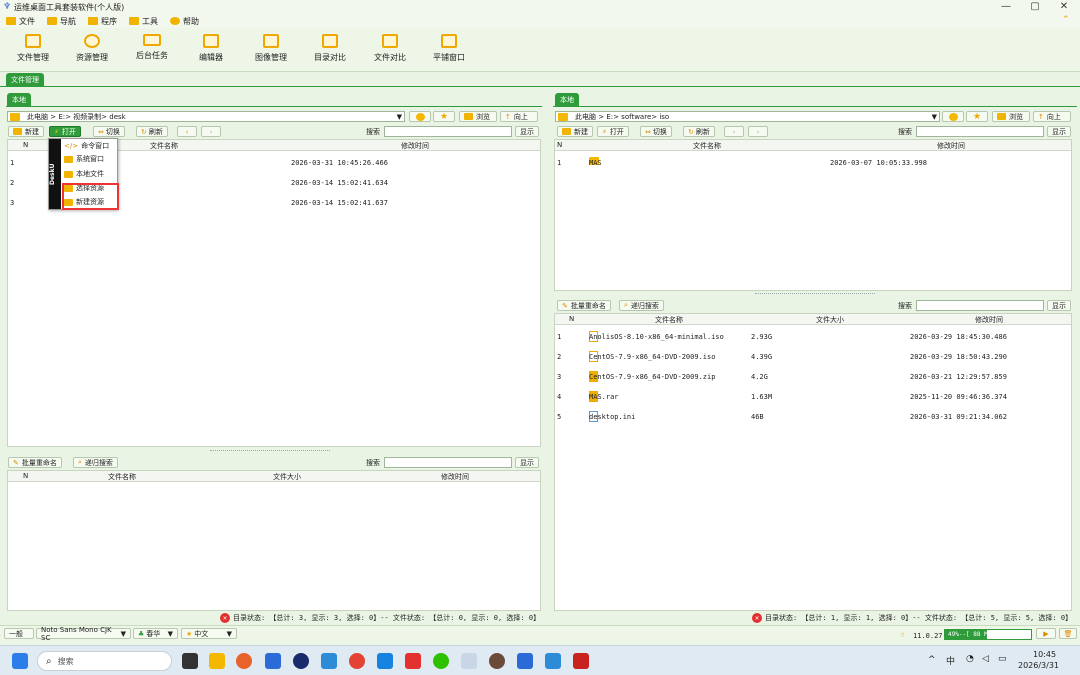 The width and height of the screenshot is (1080, 675). I want to click on right-new-button: 新建, so click(575, 131).